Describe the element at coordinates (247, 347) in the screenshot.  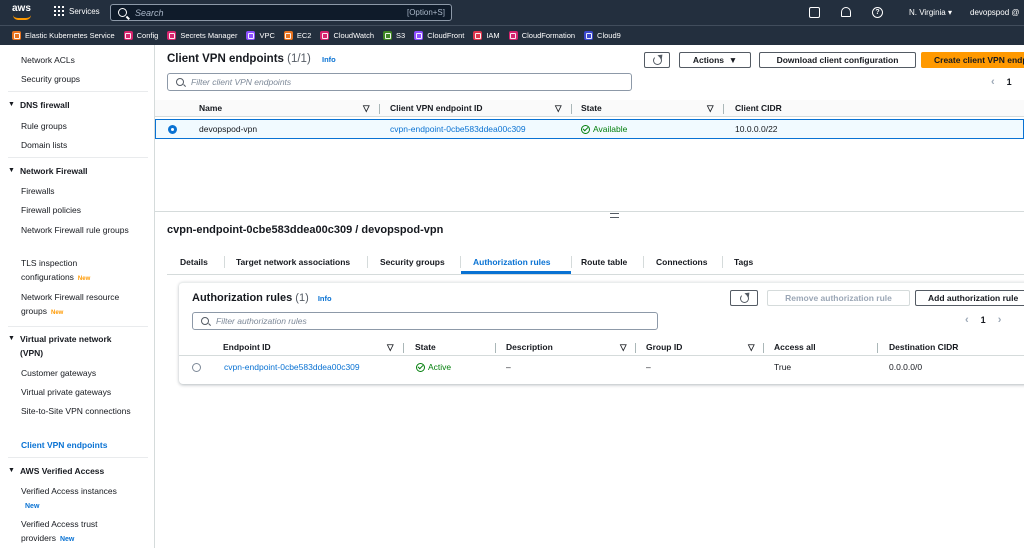
I see `col-endpoint-id: Endpoint ID` at that location.